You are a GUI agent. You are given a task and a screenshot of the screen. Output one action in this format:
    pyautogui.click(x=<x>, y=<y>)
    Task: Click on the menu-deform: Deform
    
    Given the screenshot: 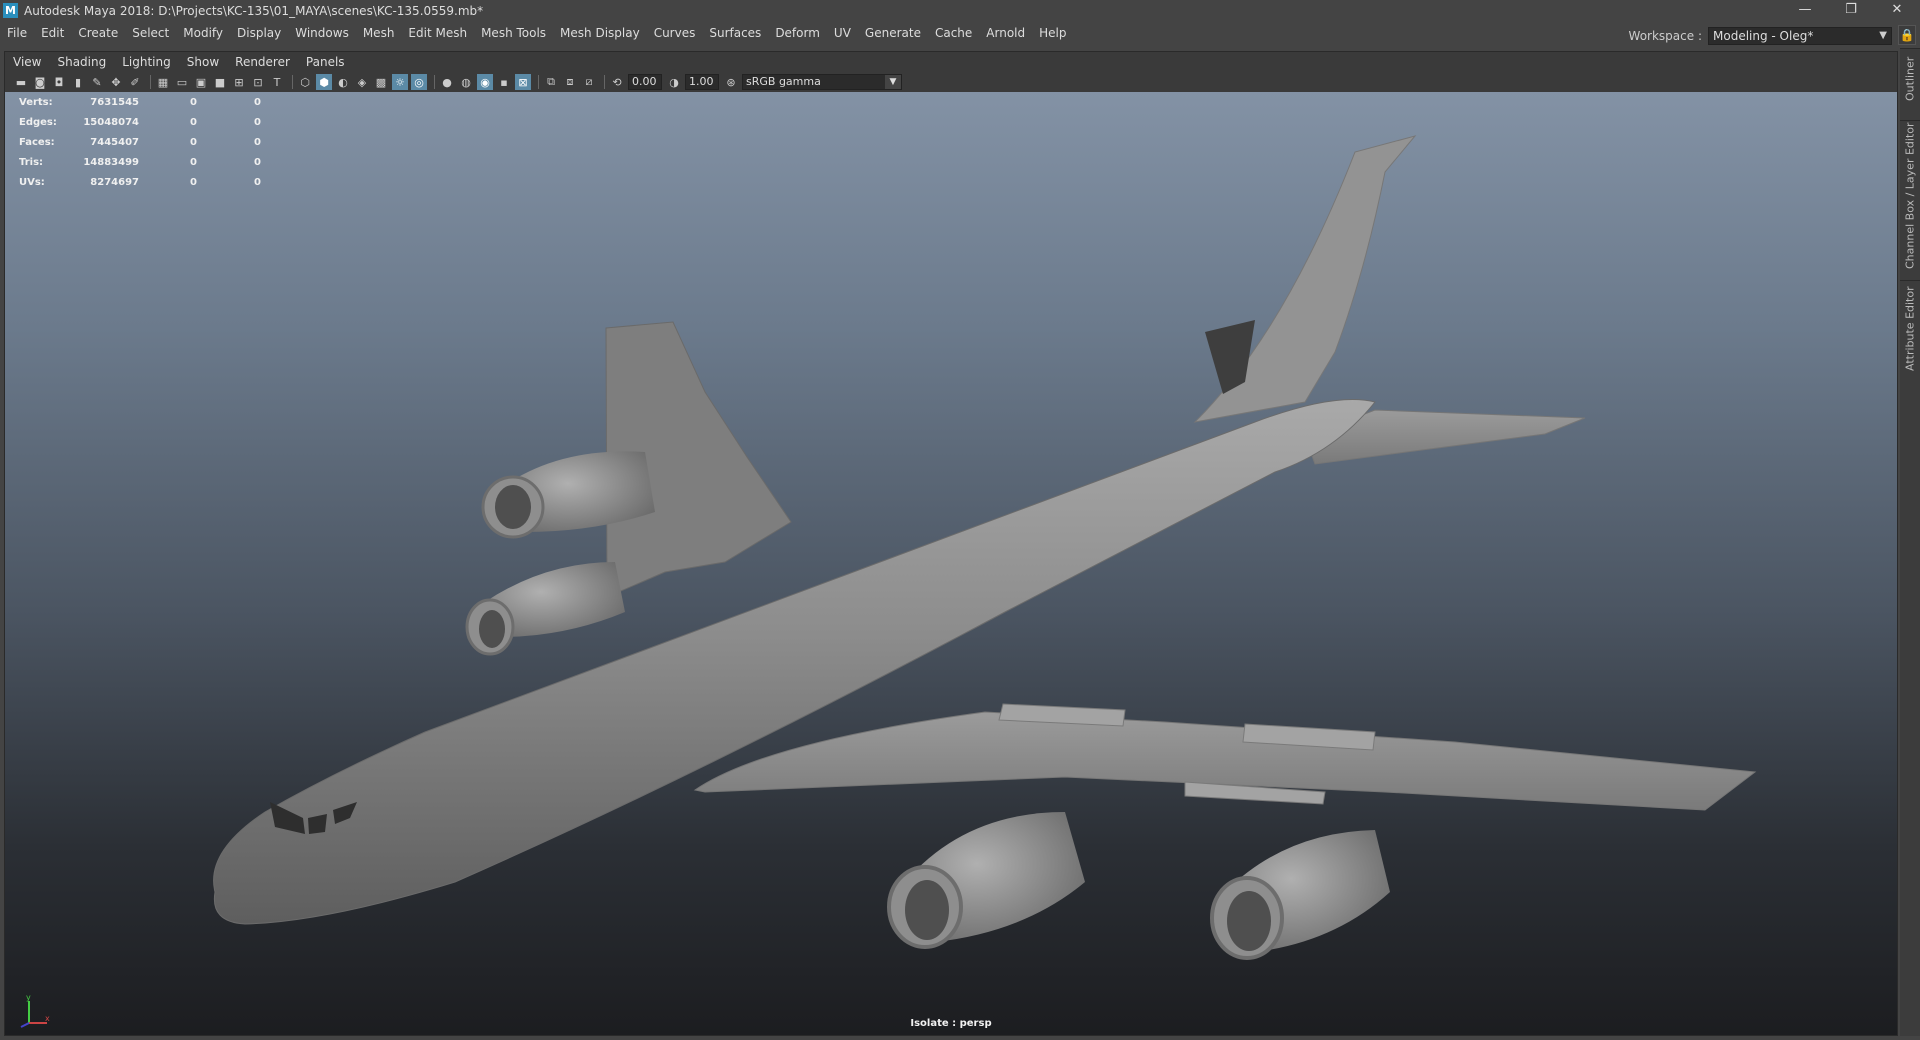 What is the action you would take?
    pyautogui.click(x=797, y=33)
    